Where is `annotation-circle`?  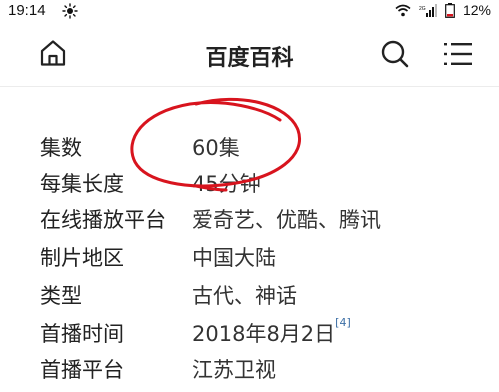 annotation-circle is located at coordinates (215, 144).